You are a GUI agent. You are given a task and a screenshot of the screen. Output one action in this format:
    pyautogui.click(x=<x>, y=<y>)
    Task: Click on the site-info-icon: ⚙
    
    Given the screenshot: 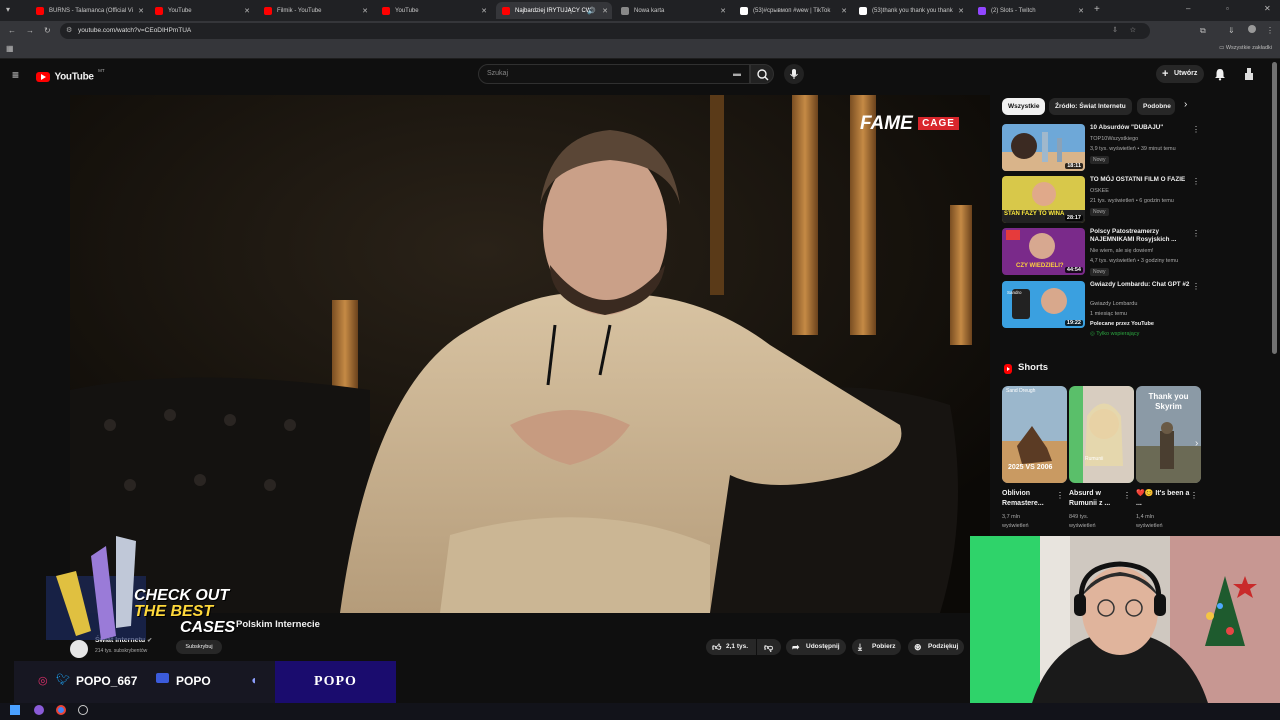 What is the action you would take?
    pyautogui.click(x=69, y=31)
    